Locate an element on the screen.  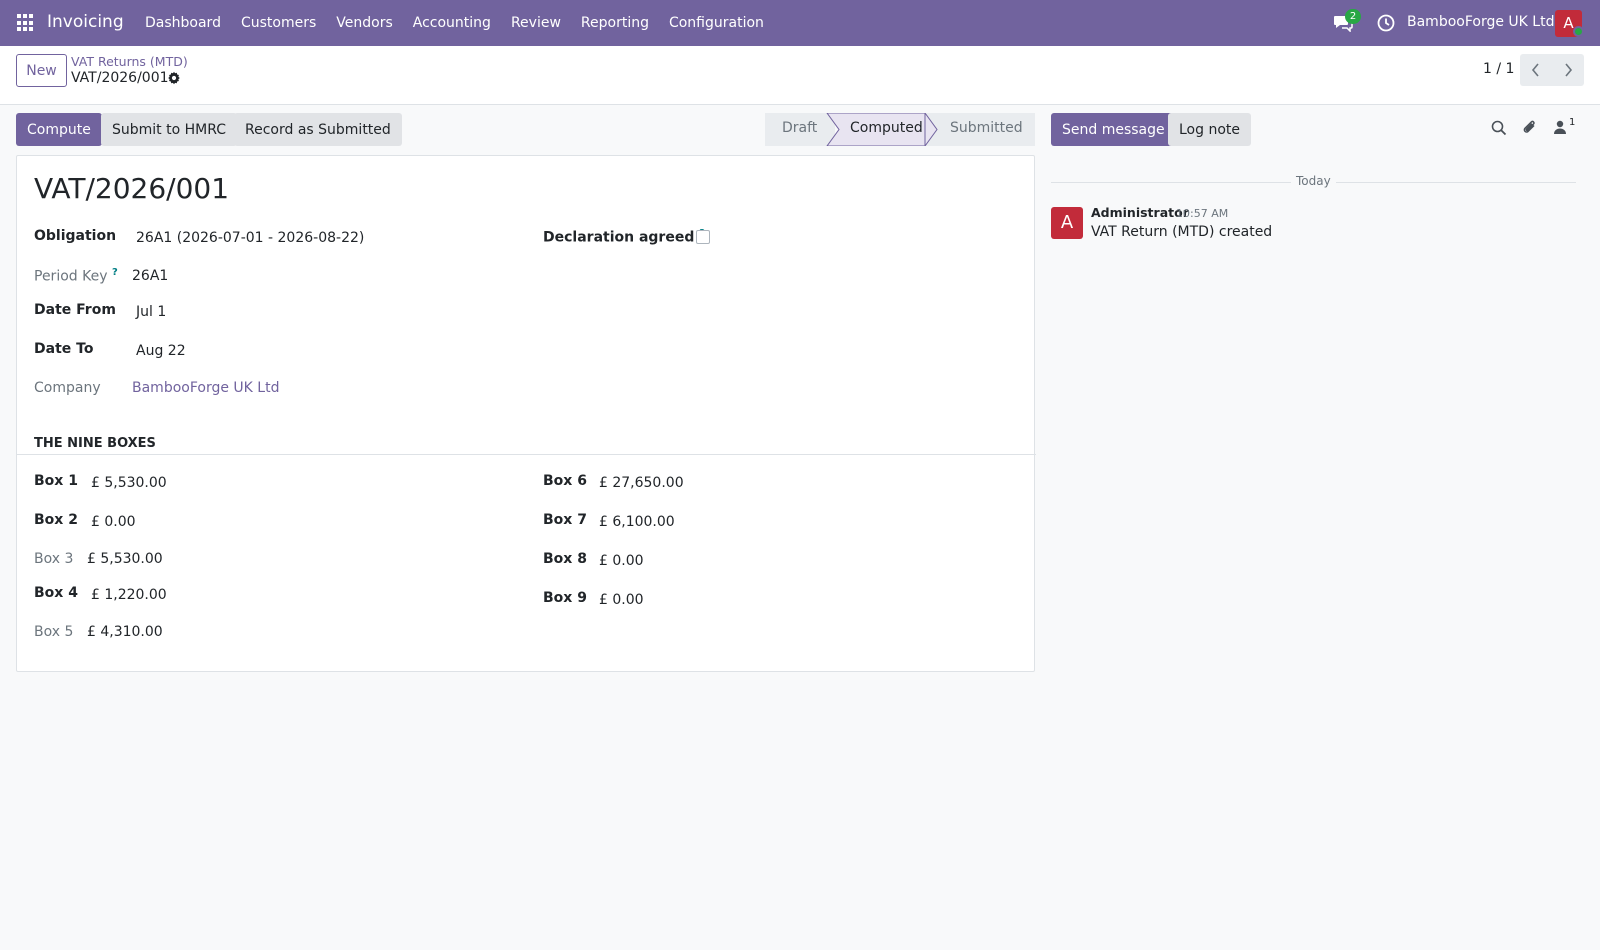
followers-count: 1 is located at coordinates (1572, 122).